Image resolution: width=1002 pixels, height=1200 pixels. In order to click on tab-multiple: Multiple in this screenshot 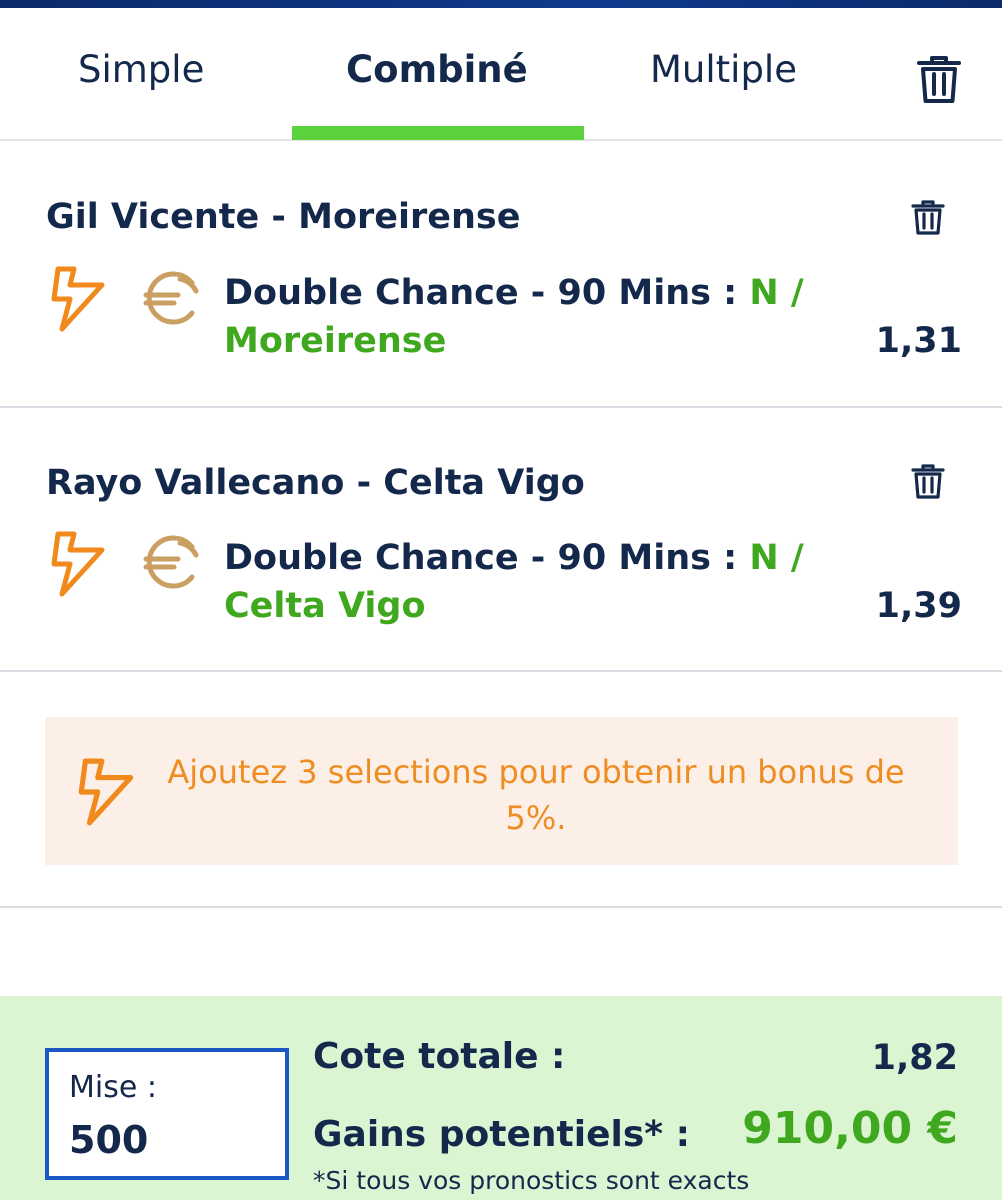, I will do `click(723, 69)`.